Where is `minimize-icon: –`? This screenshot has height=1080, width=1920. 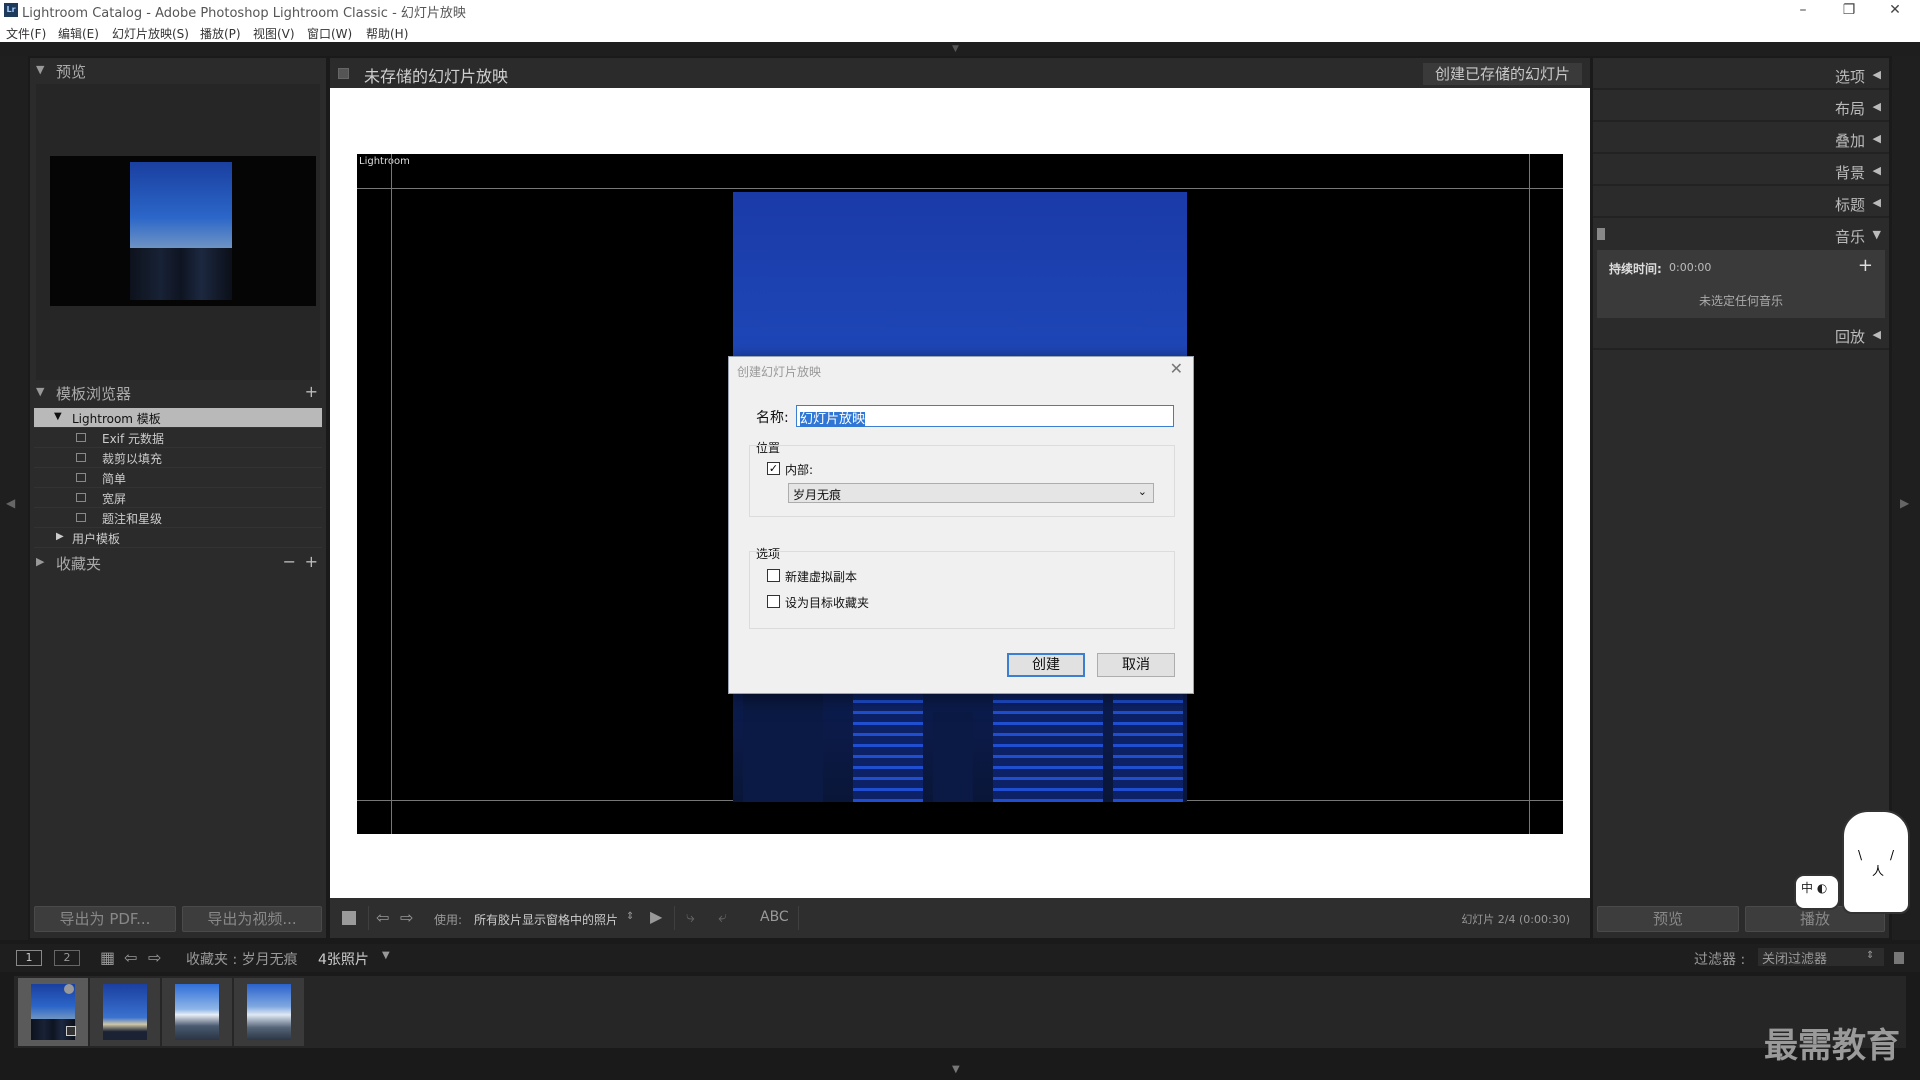 minimize-icon: – is located at coordinates (1803, 11).